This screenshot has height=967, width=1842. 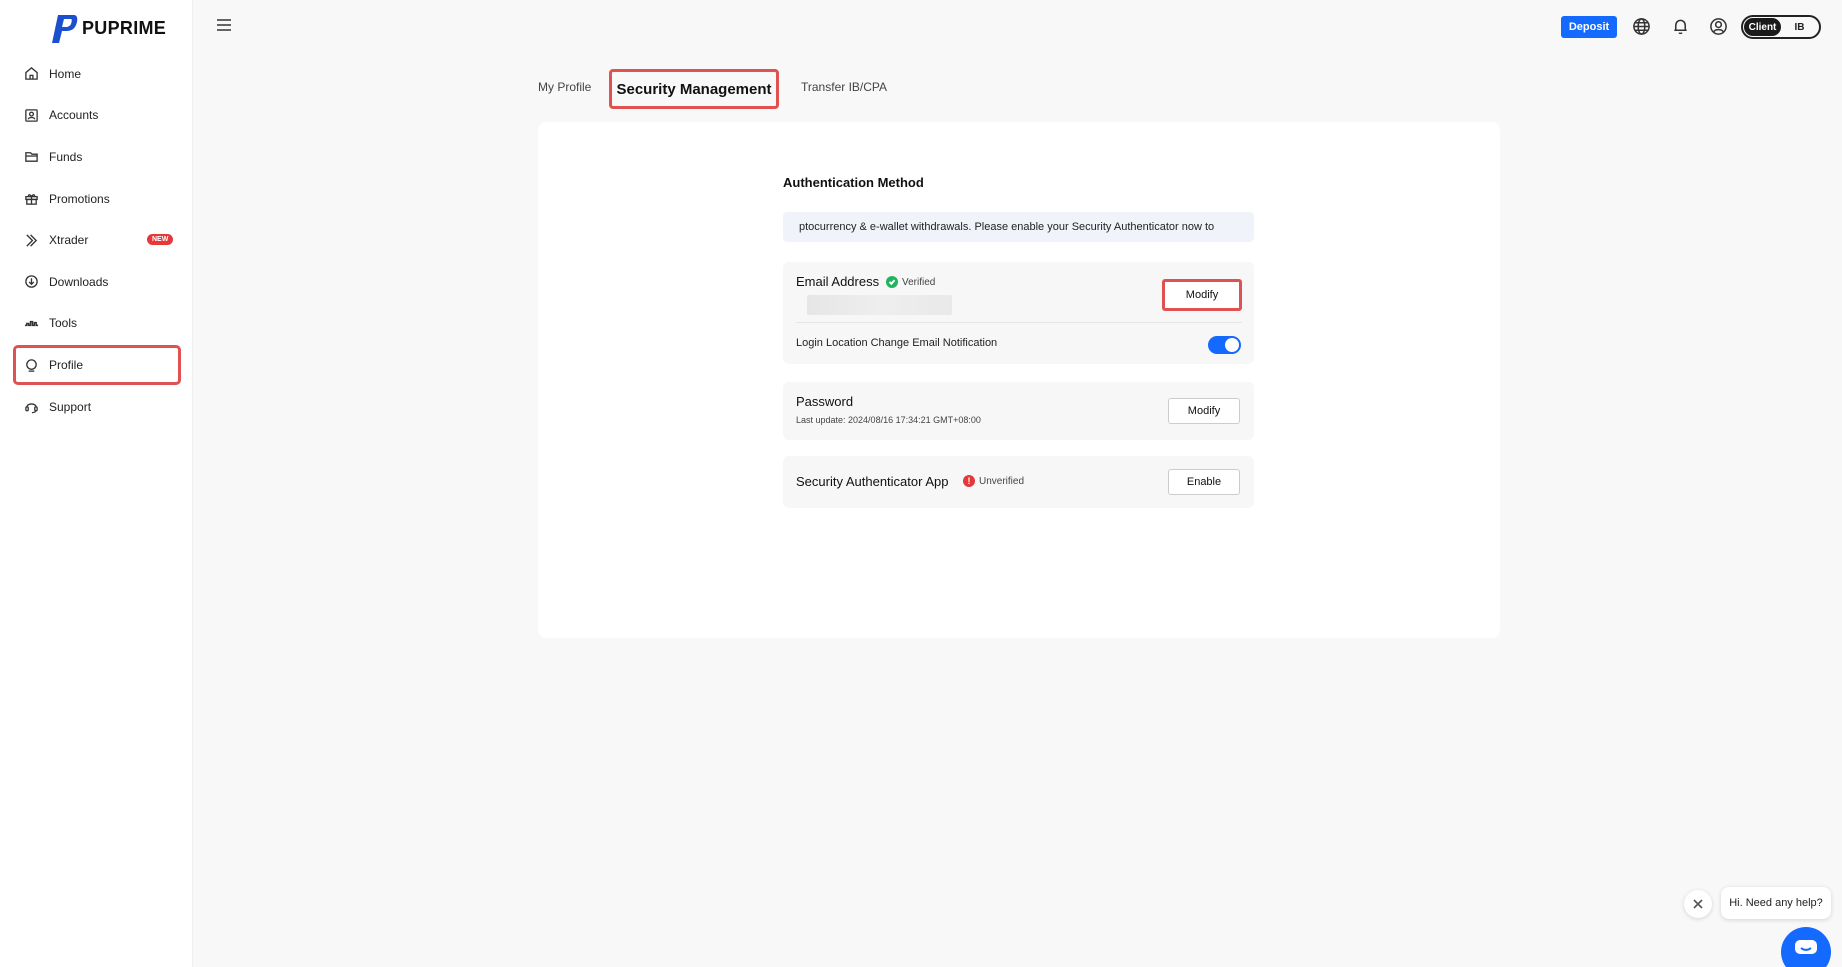 I want to click on sidebar-item-accounts: Accounts, so click(x=97, y=116).